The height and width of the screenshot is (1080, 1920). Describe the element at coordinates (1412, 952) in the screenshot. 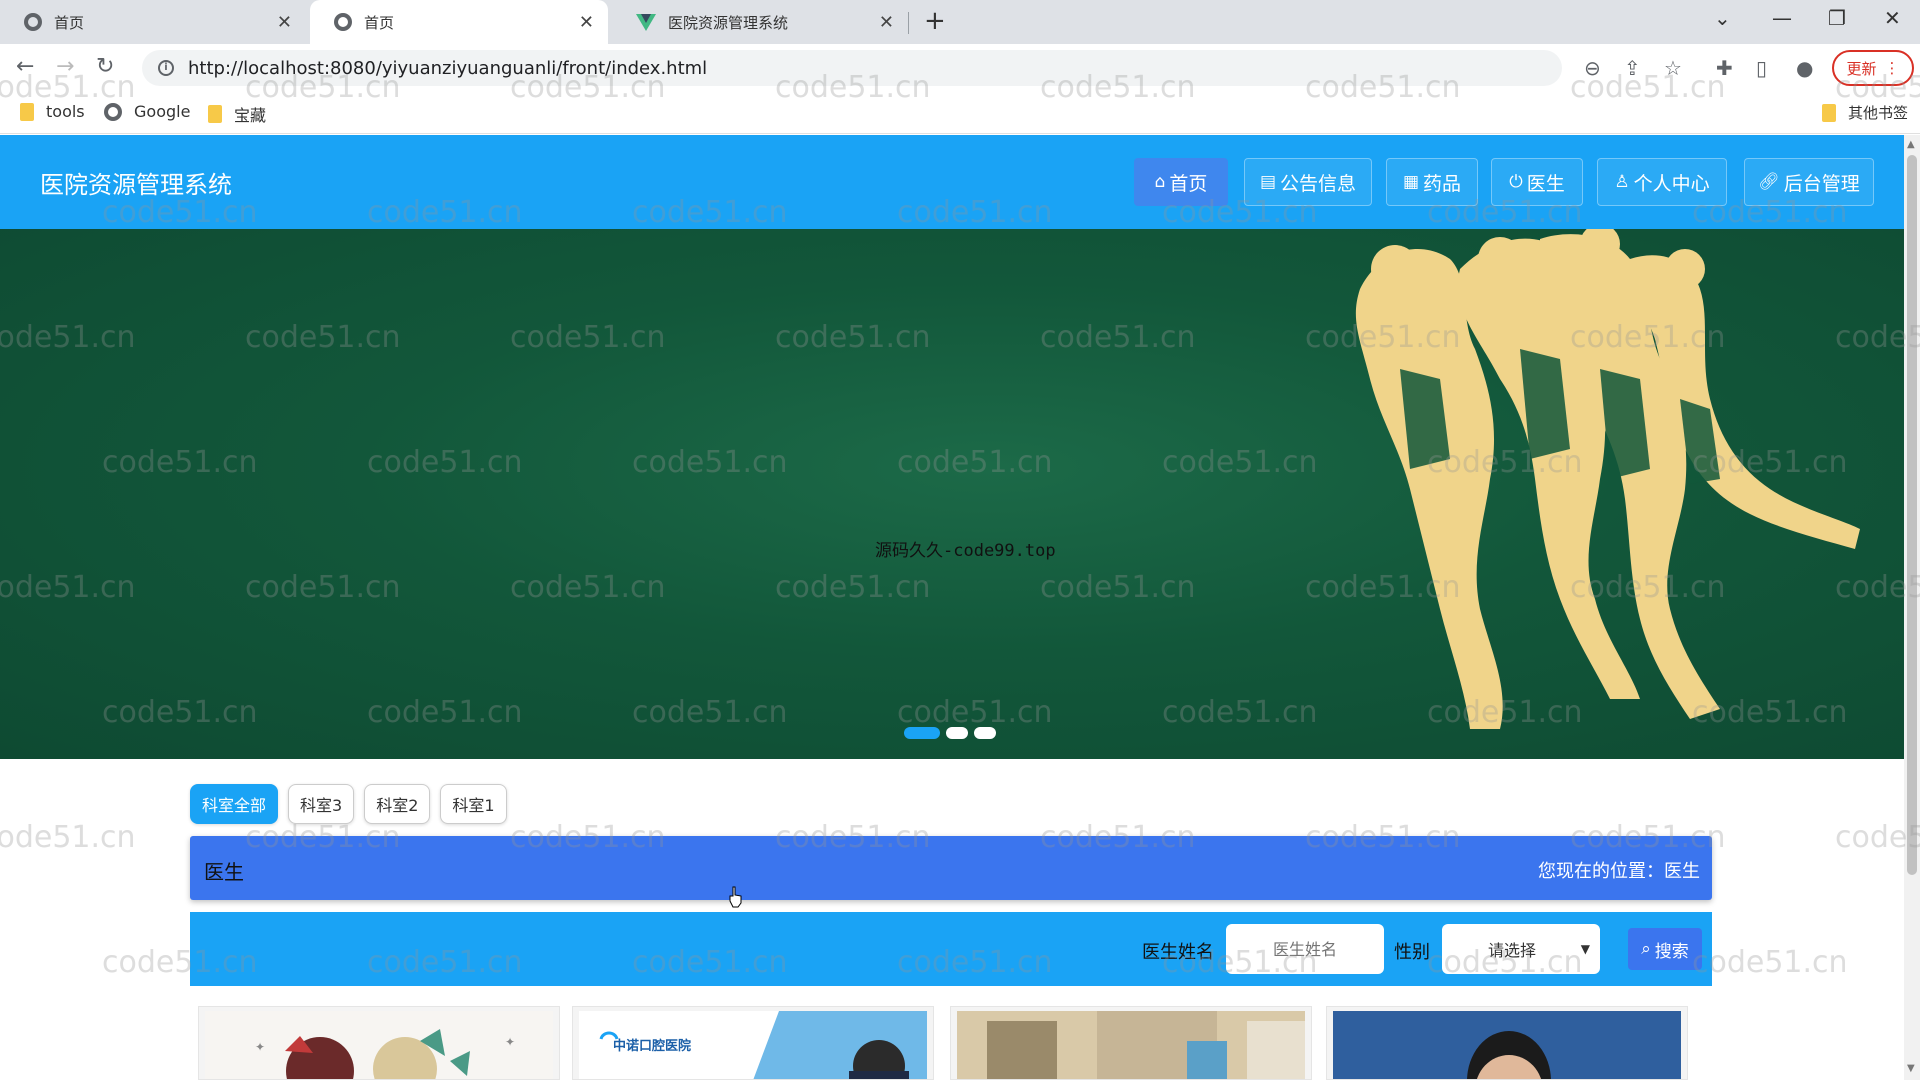

I see `gender-label: 性别` at that location.